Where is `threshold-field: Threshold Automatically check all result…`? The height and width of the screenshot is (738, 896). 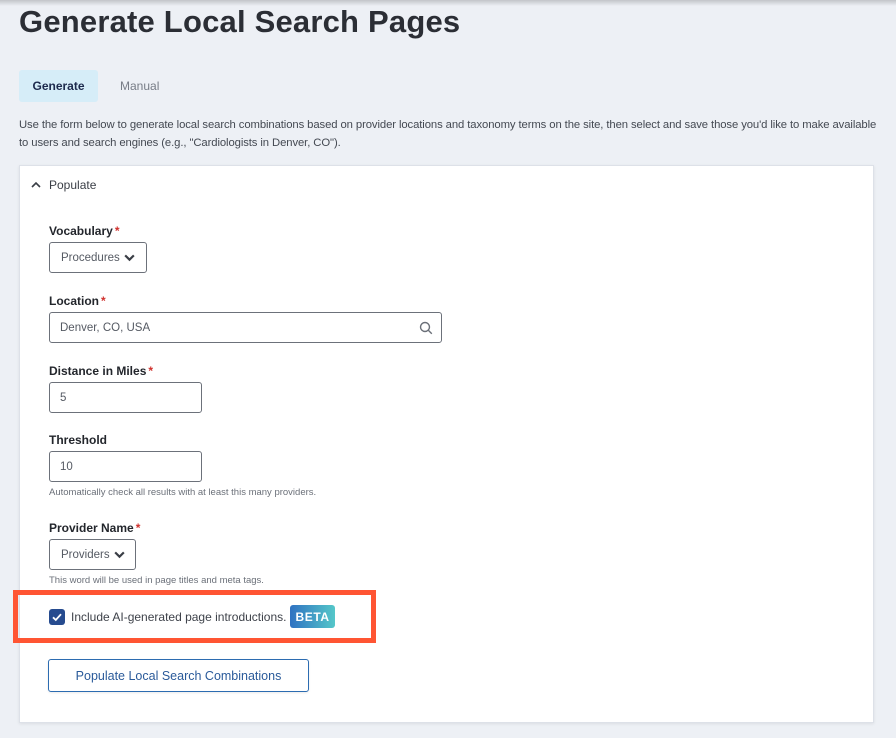
threshold-field: Threshold Automatically check all result… is located at coordinates (182, 465).